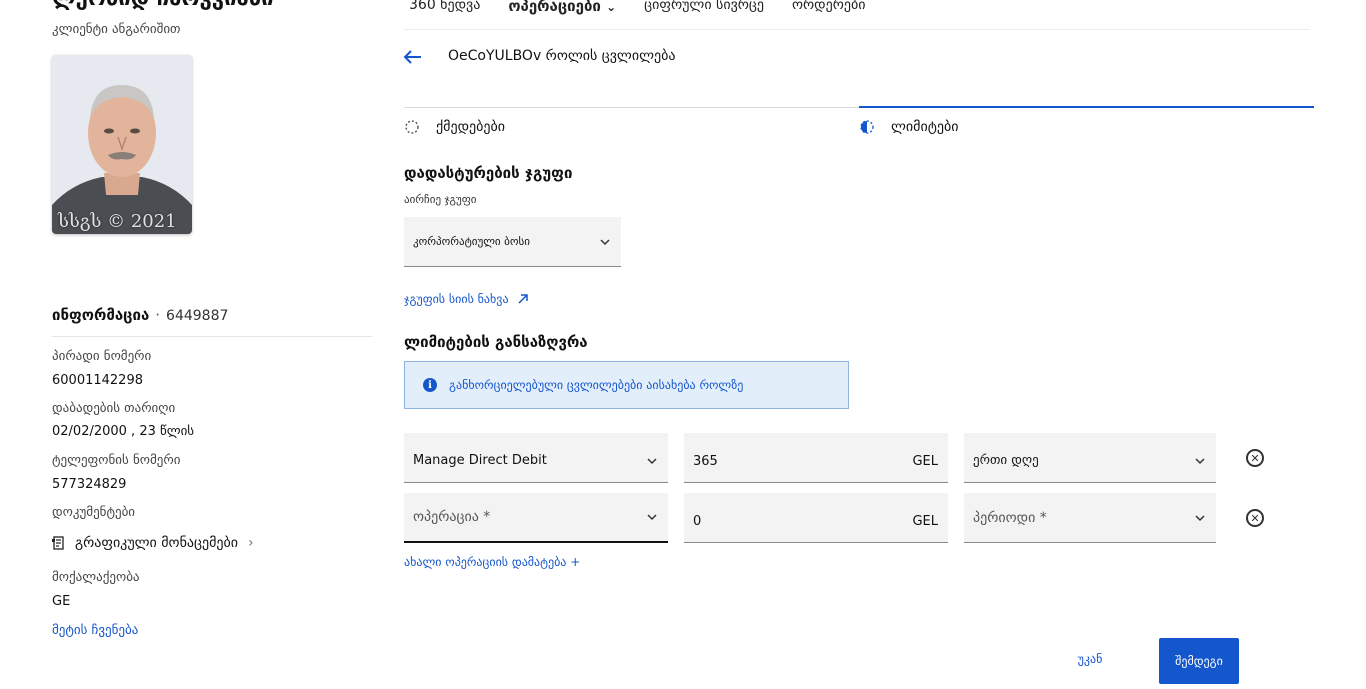 This screenshot has height=689, width=1366. Describe the element at coordinates (1090, 518) in the screenshot. I see `period-select: პერიოდი *` at that location.